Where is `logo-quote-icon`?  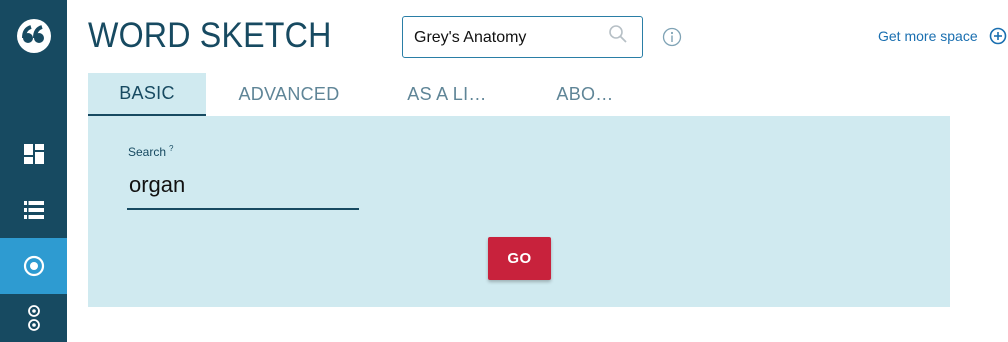
logo-quote-icon is located at coordinates (33, 36).